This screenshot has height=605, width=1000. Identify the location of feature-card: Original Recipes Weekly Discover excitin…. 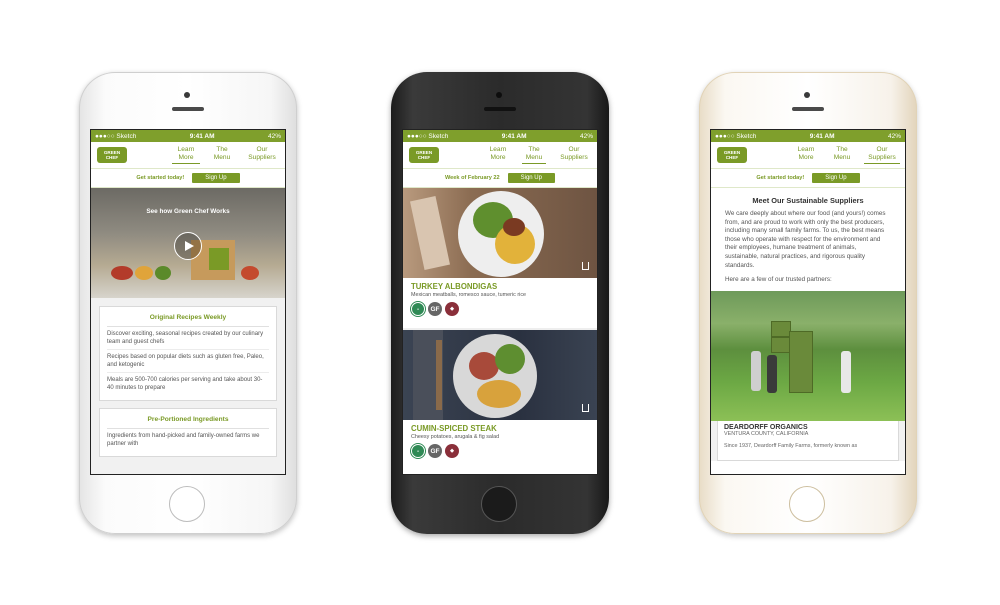
(188, 353).